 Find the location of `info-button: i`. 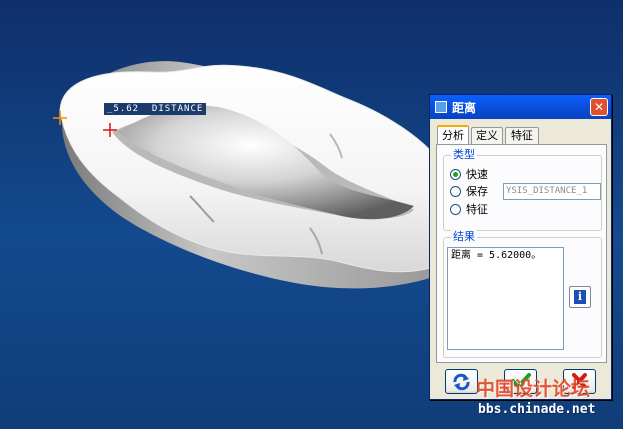

info-button: i is located at coordinates (580, 297).